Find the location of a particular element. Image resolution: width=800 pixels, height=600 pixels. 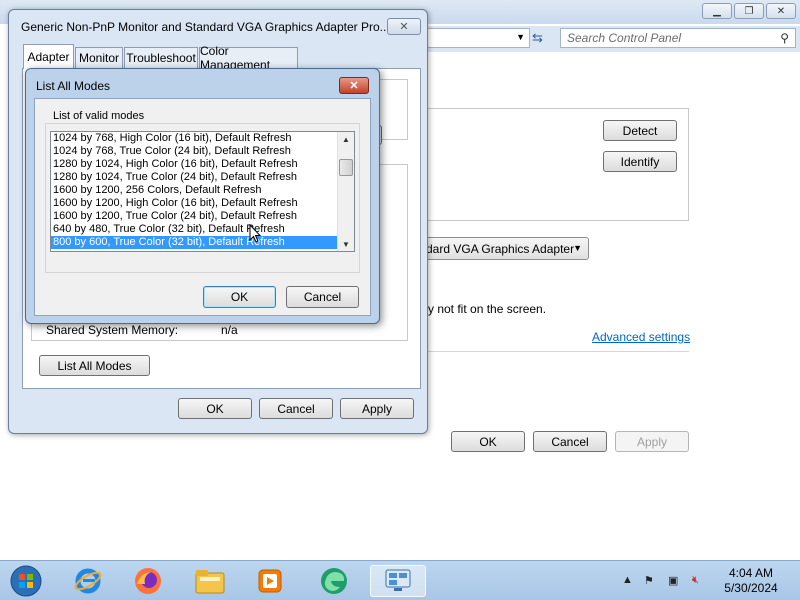

show-hidden-icons: ▲ is located at coordinates (627, 580).